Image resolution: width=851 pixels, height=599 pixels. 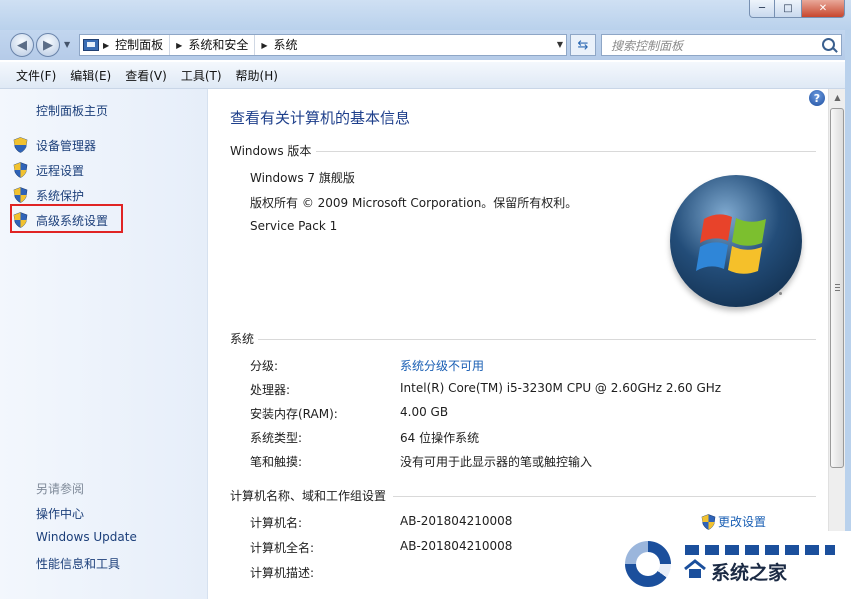 I want to click on task-system-protection: 系统保护, so click(x=48, y=195).